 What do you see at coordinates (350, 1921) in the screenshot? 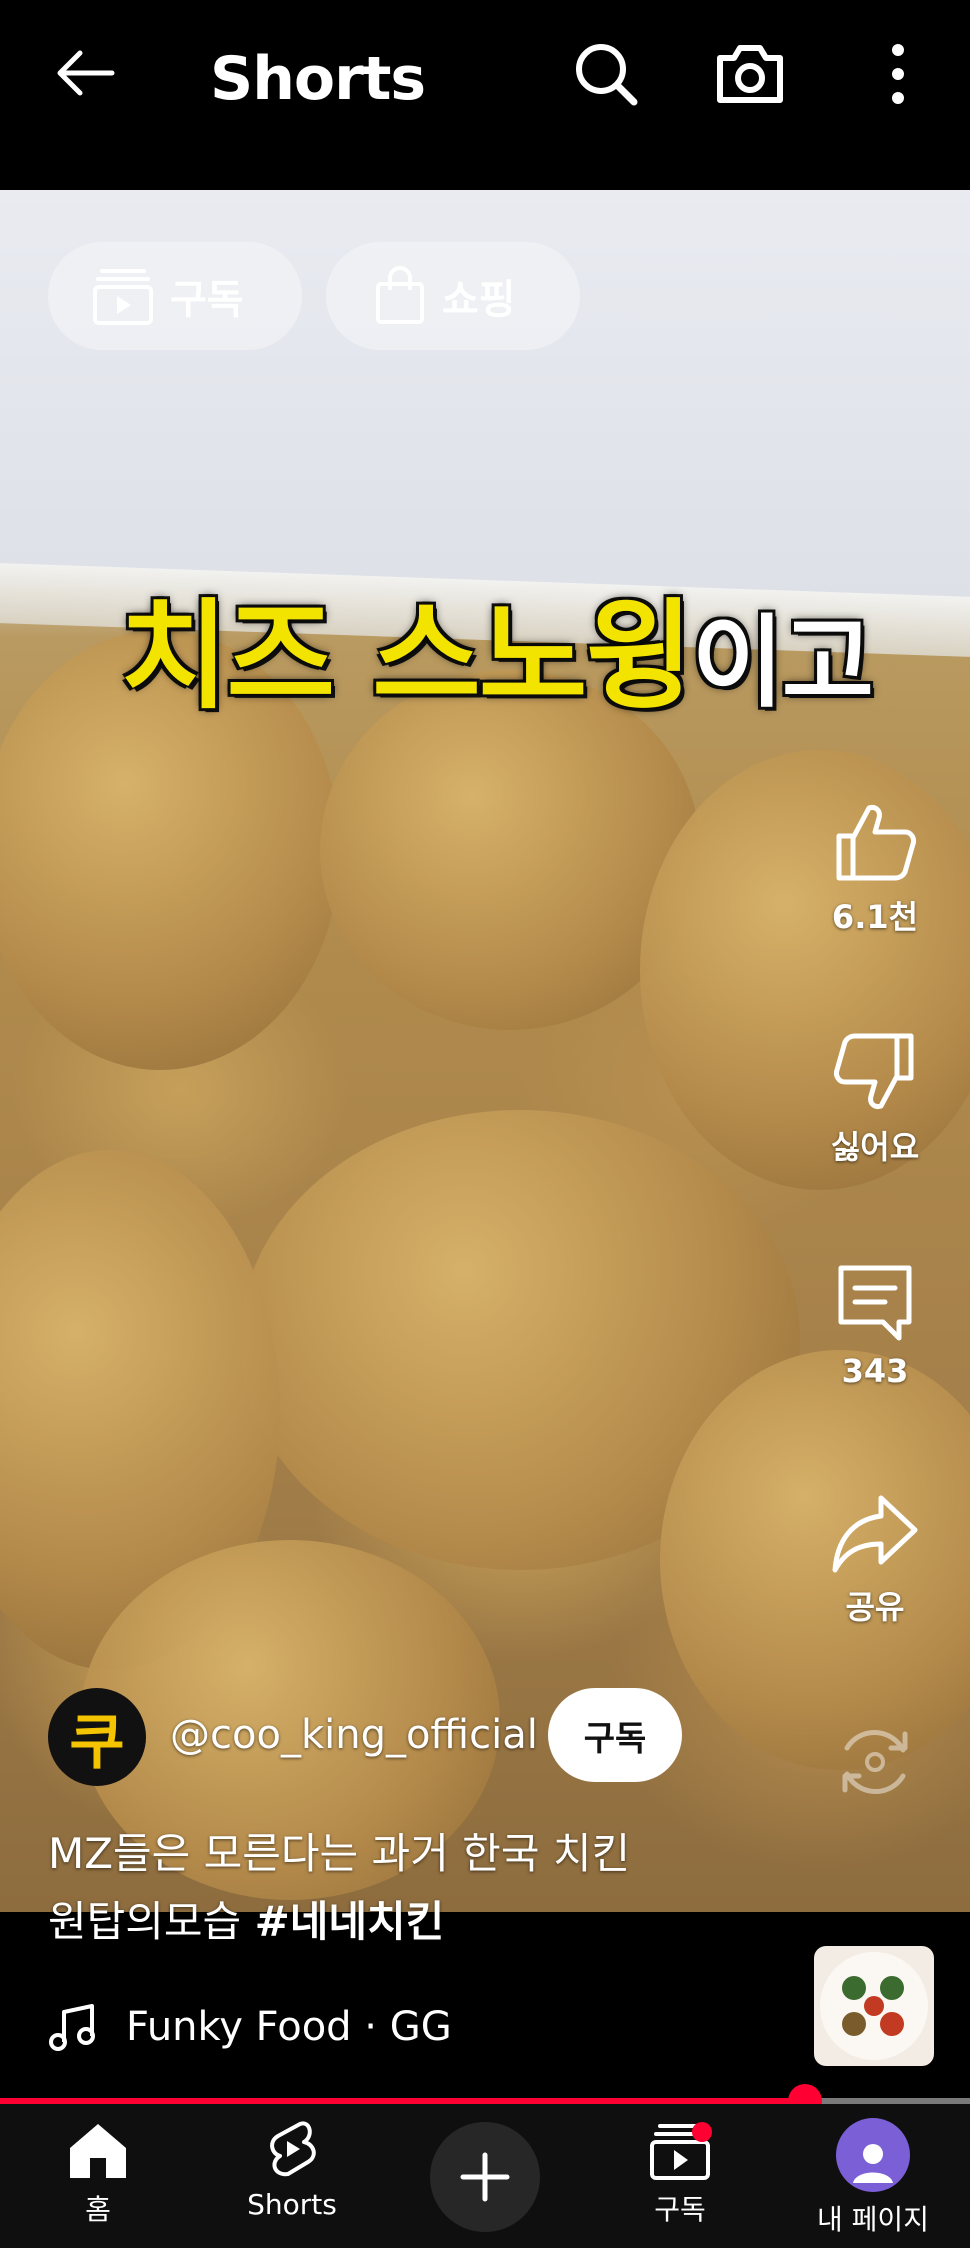
I see `hashtag-link: #네네치킨` at bounding box center [350, 1921].